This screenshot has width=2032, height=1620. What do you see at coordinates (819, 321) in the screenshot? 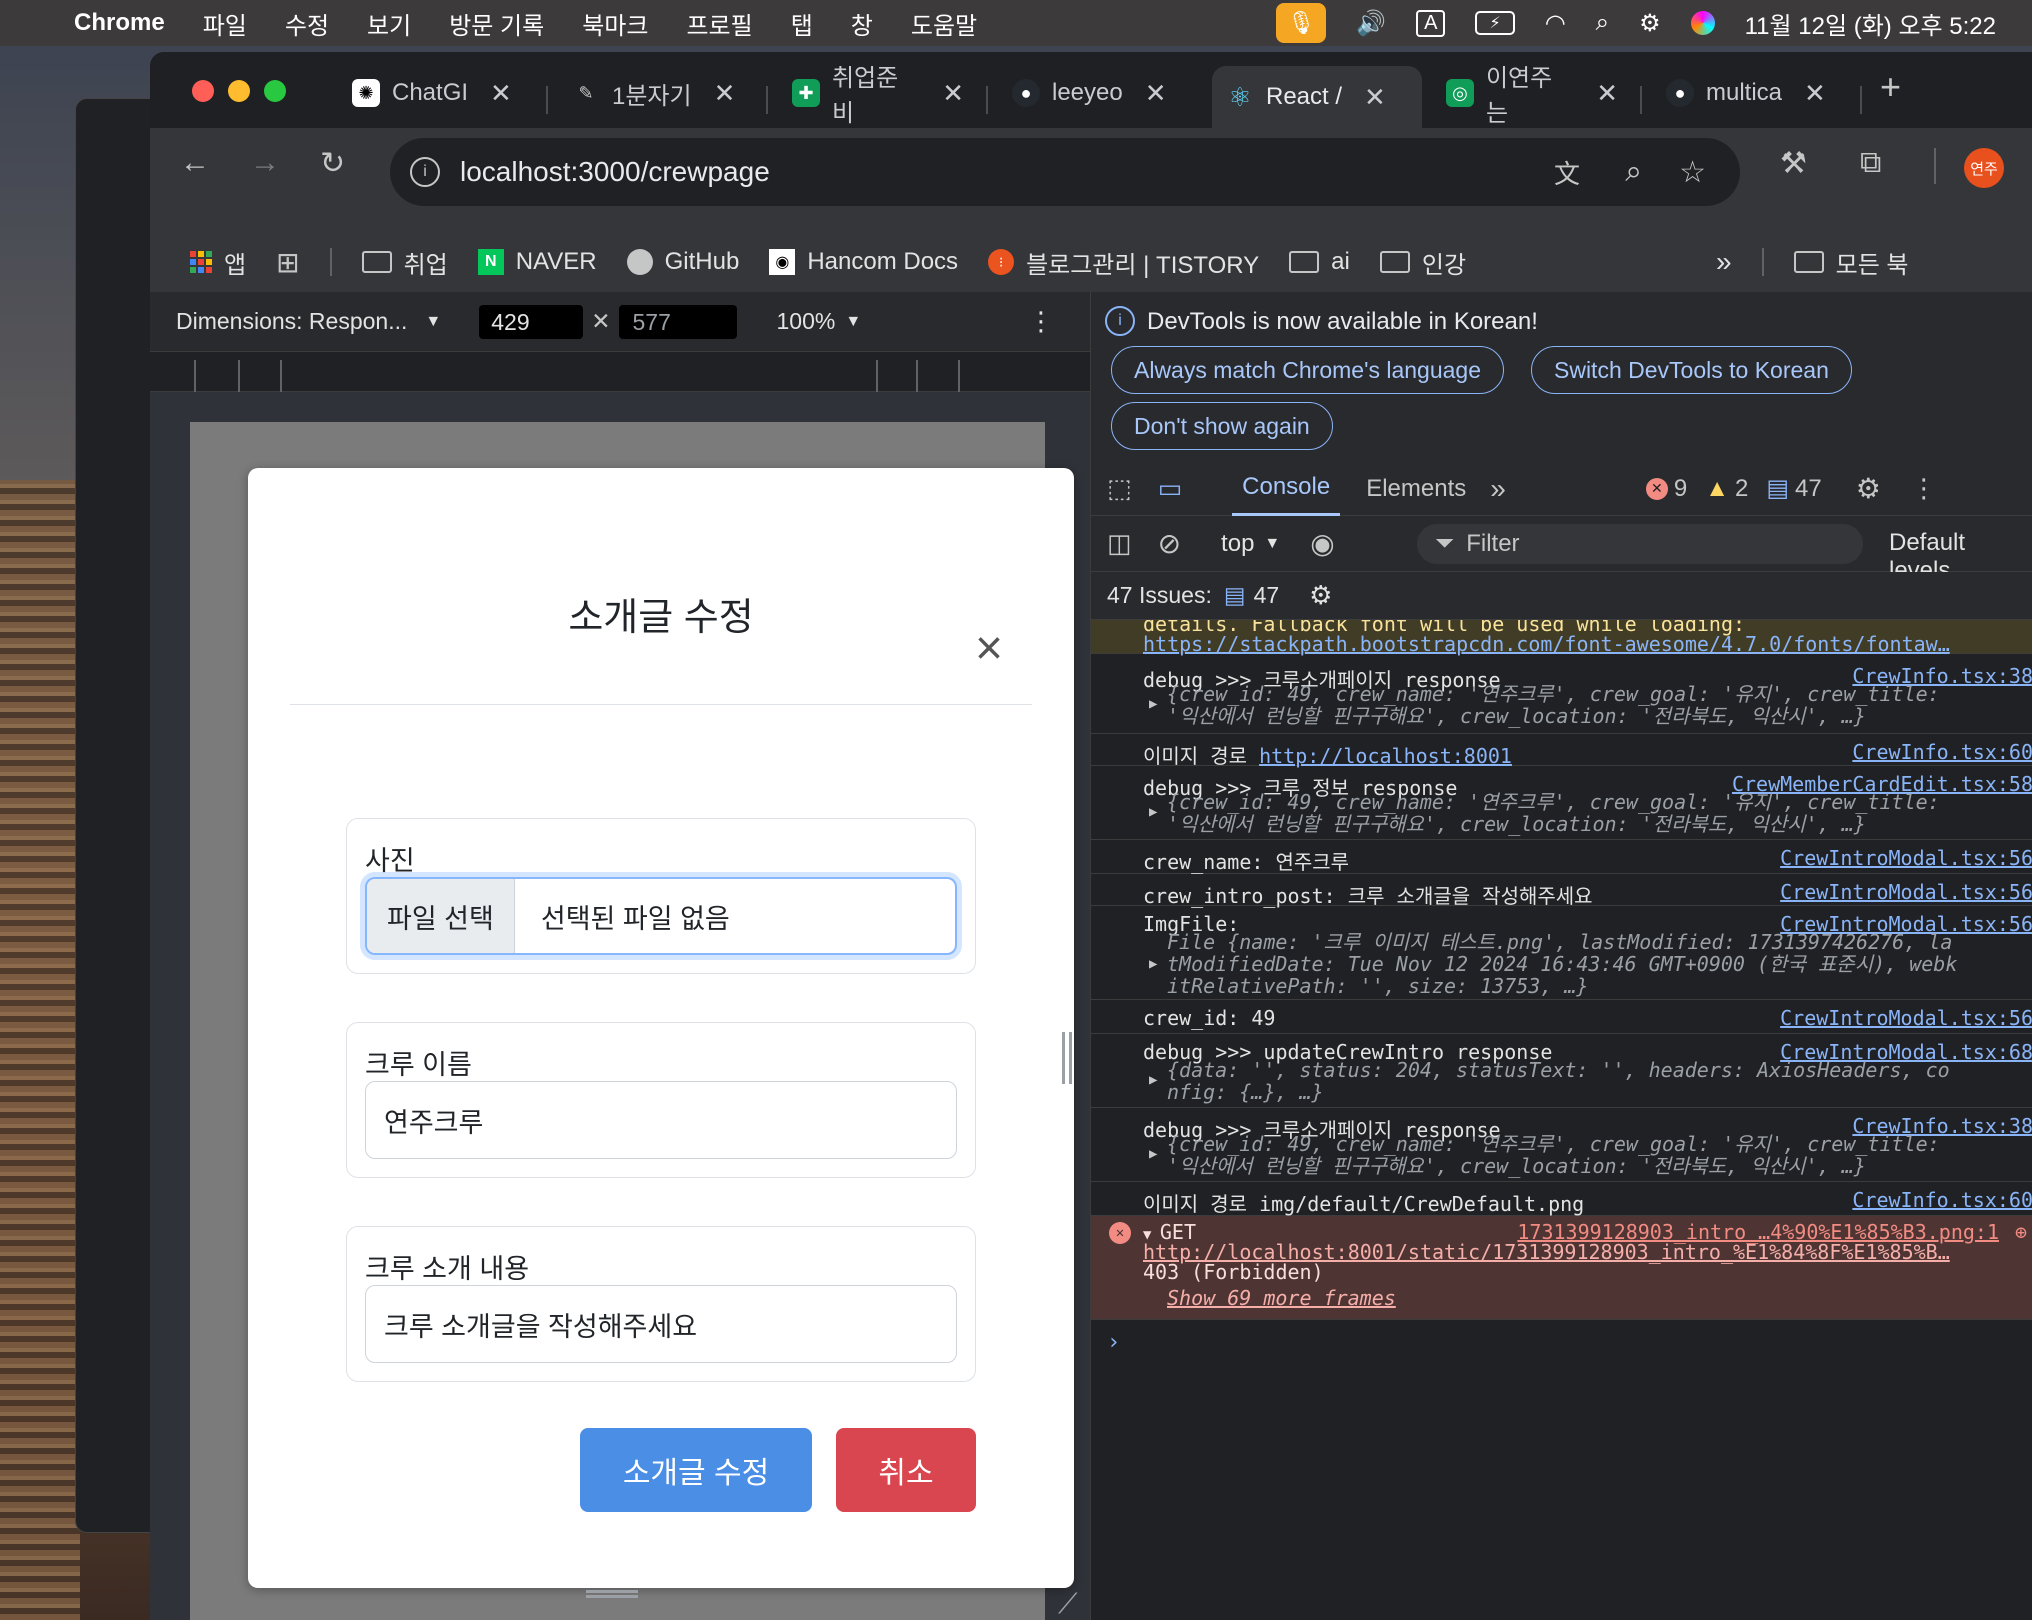
I see `zoom-dropdown: 100% ▼` at bounding box center [819, 321].